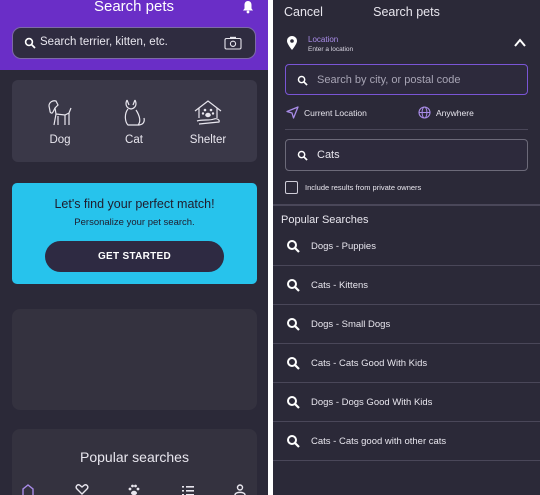 This screenshot has width=540, height=495. I want to click on city-search-input: Search by city, or postal code, so click(388, 80).